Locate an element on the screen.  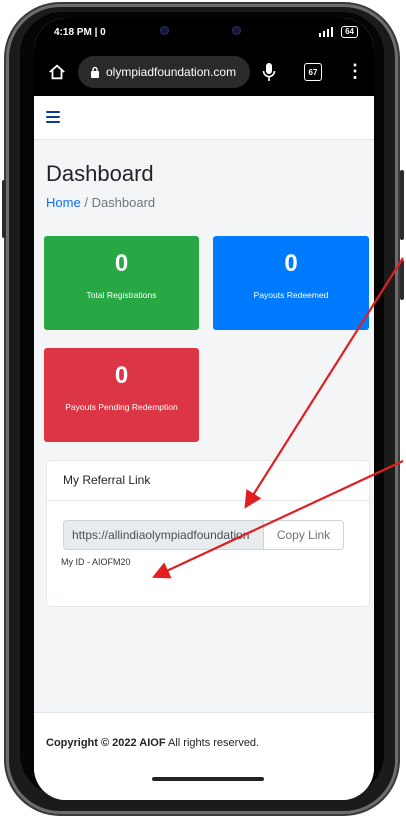
home-indicator-bar is located at coordinates (208, 779).